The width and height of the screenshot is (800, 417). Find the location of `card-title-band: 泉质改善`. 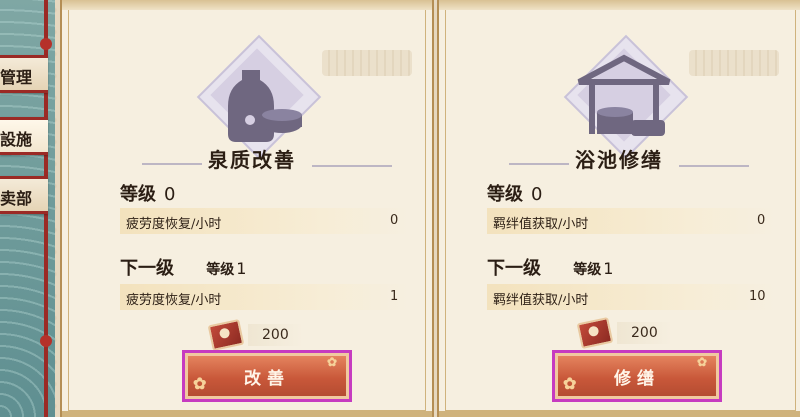

card-title-band: 泉质改善 is located at coordinates (267, 158).